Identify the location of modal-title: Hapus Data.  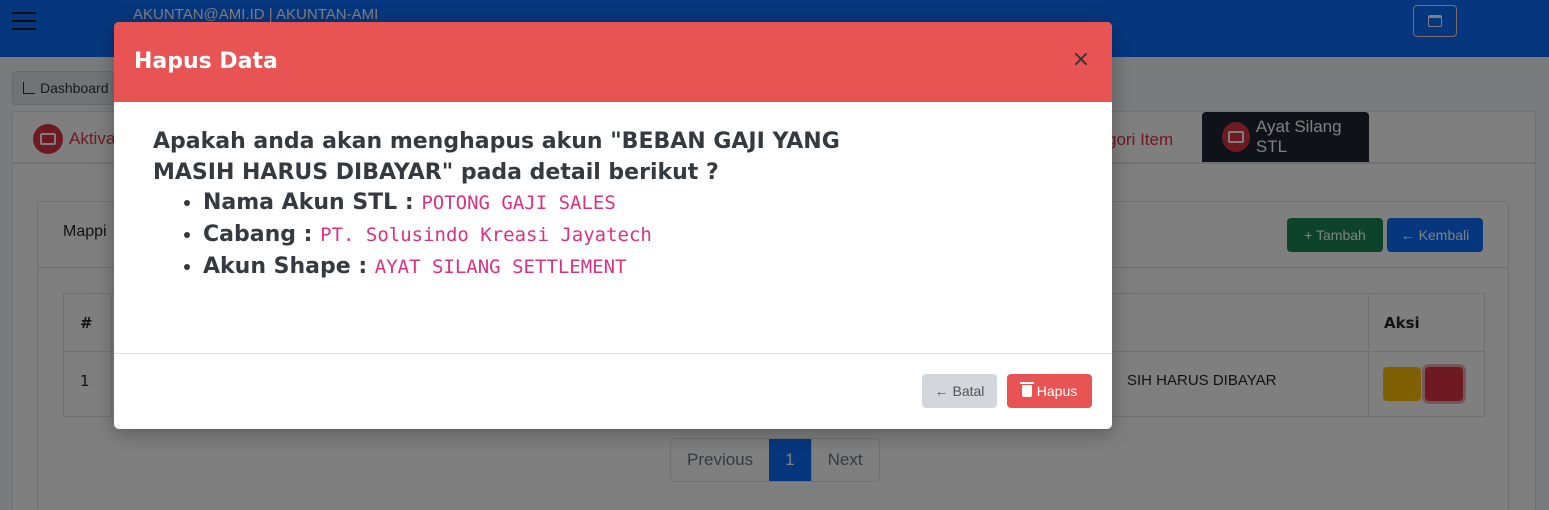
(206, 61).